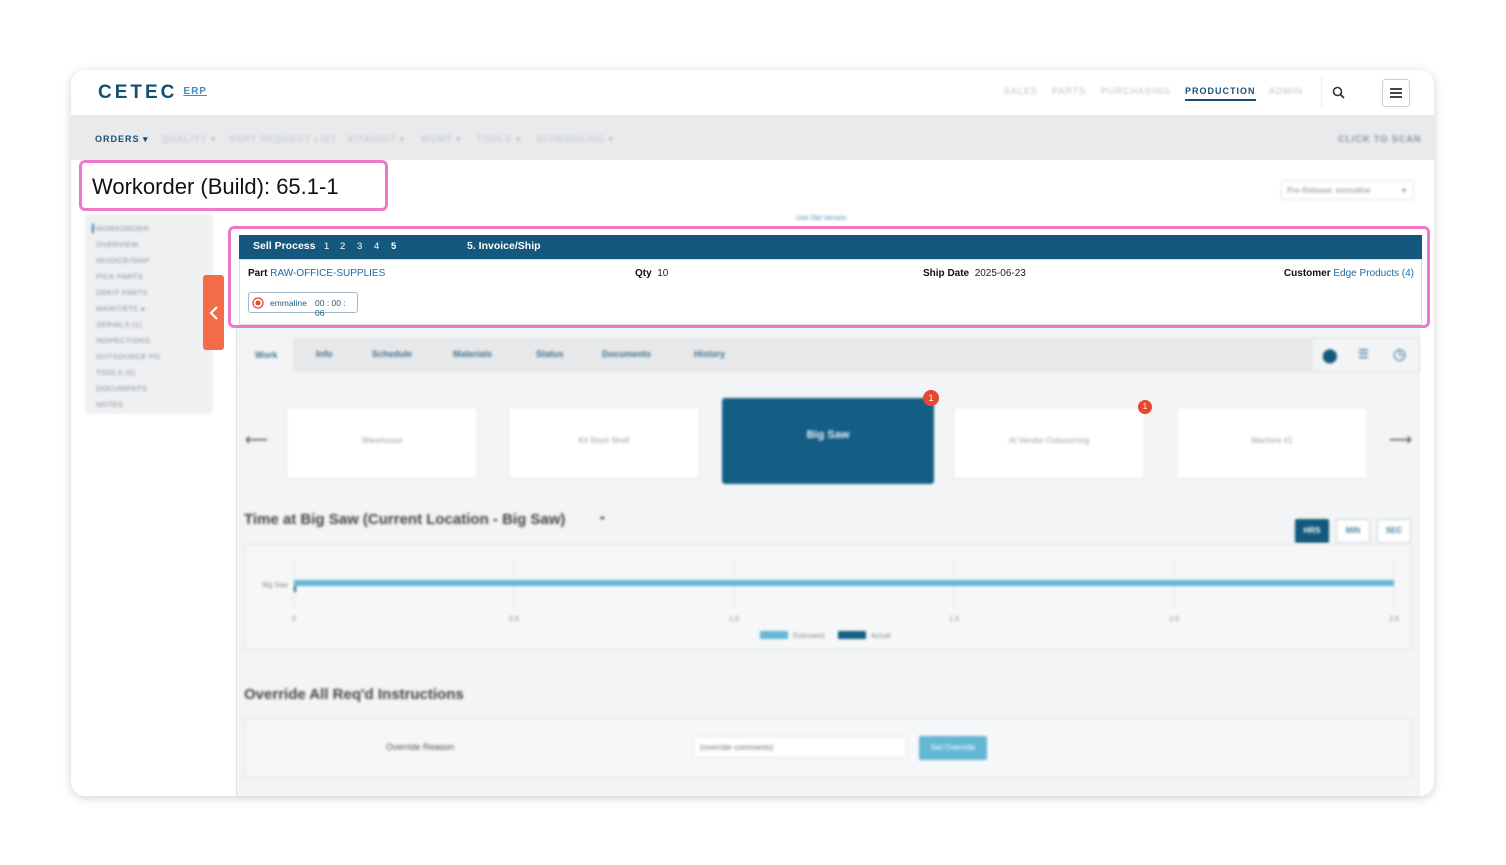 This screenshot has height=865, width=1506. Describe the element at coordinates (258, 303) in the screenshot. I see `record-icon` at that location.